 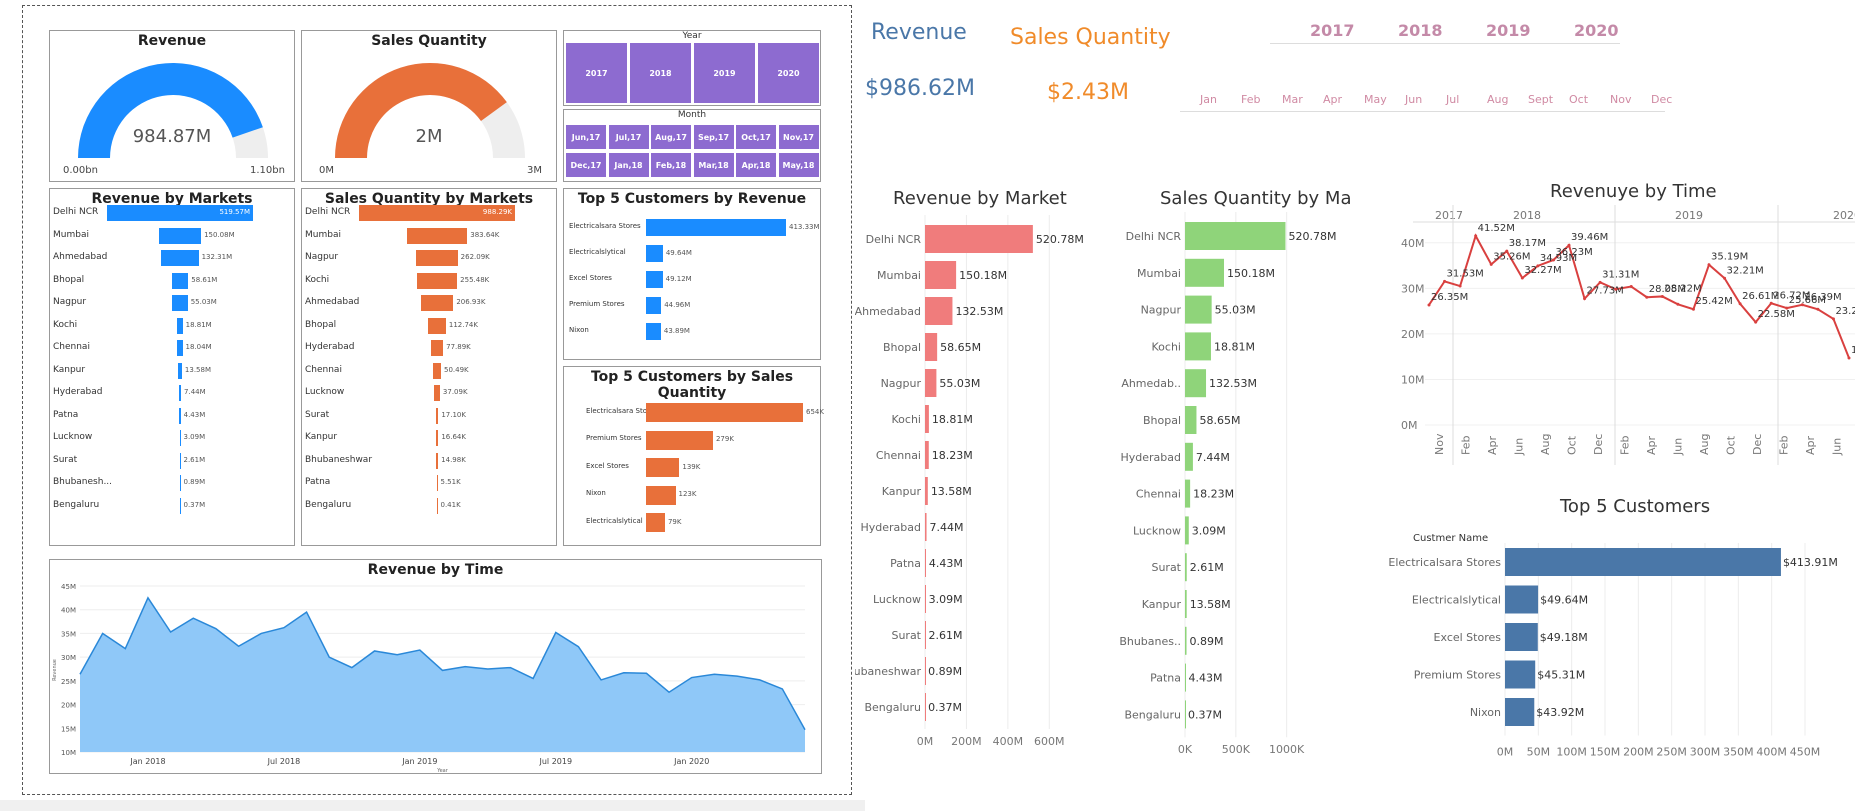 I want to click on tableau-month-option: Apr, so click(x=1332, y=99).